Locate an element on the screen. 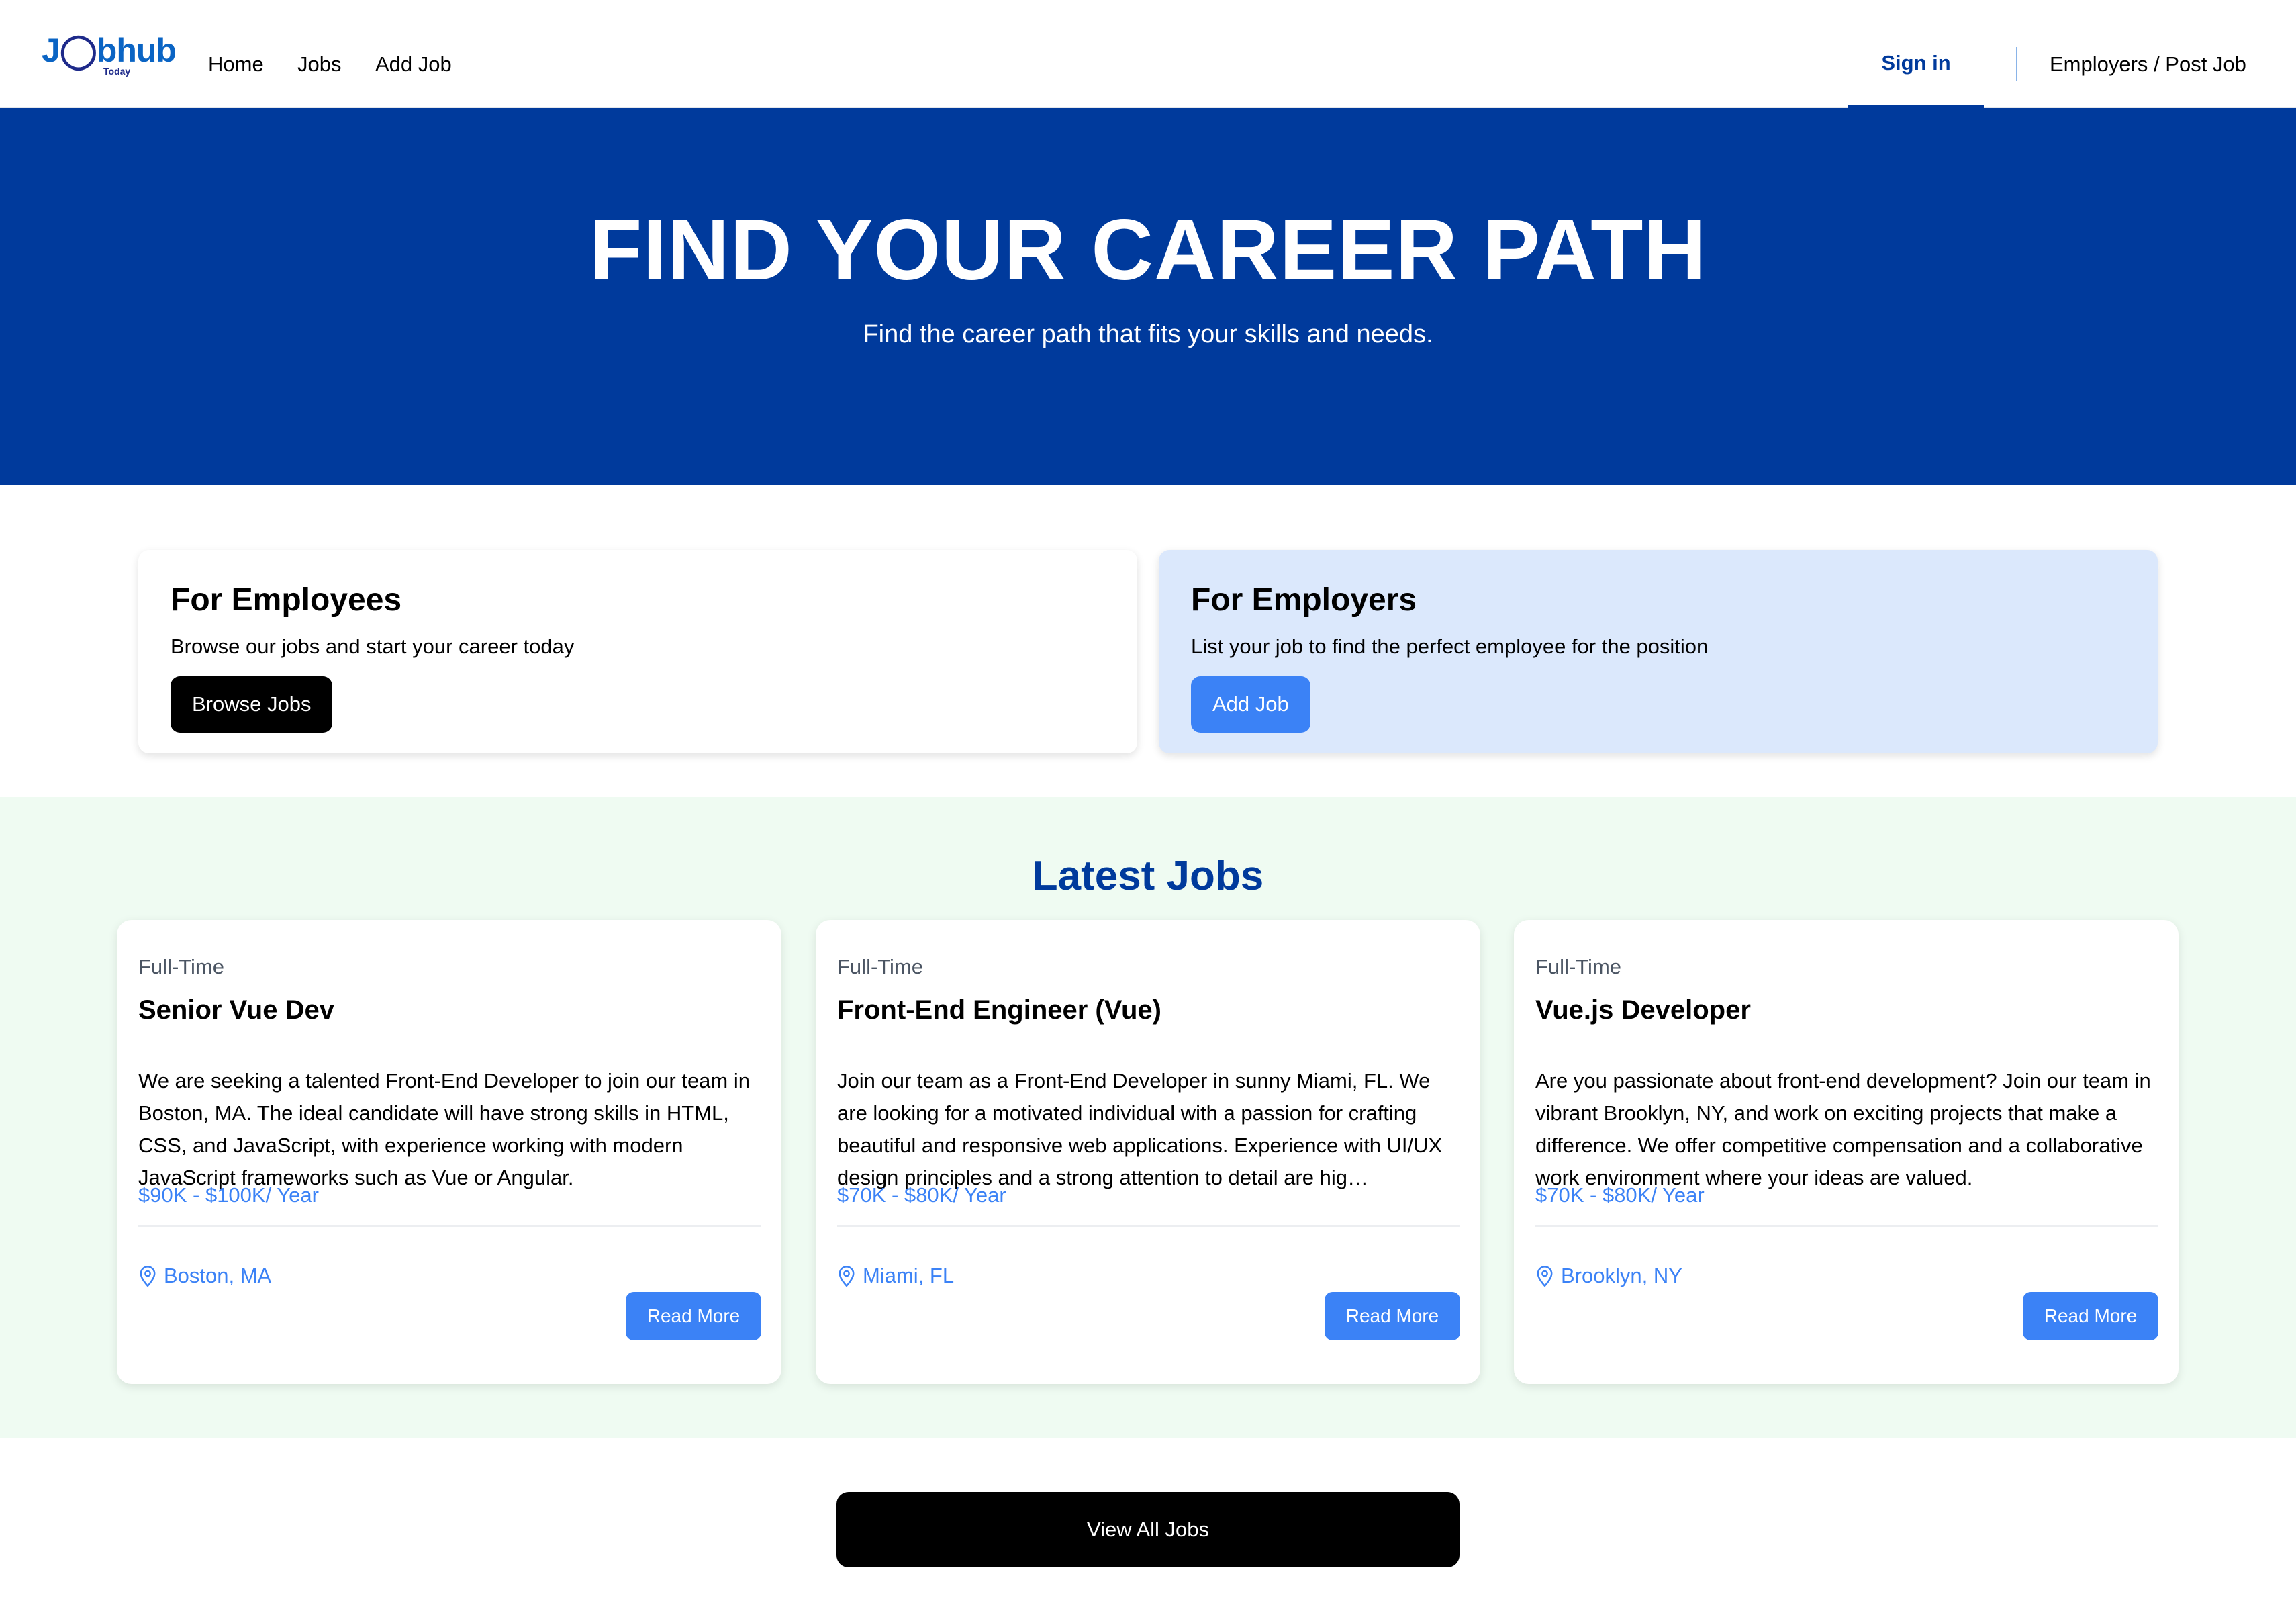 The height and width of the screenshot is (1621, 2296). job-title: Senior Vue Dev is located at coordinates (236, 1010).